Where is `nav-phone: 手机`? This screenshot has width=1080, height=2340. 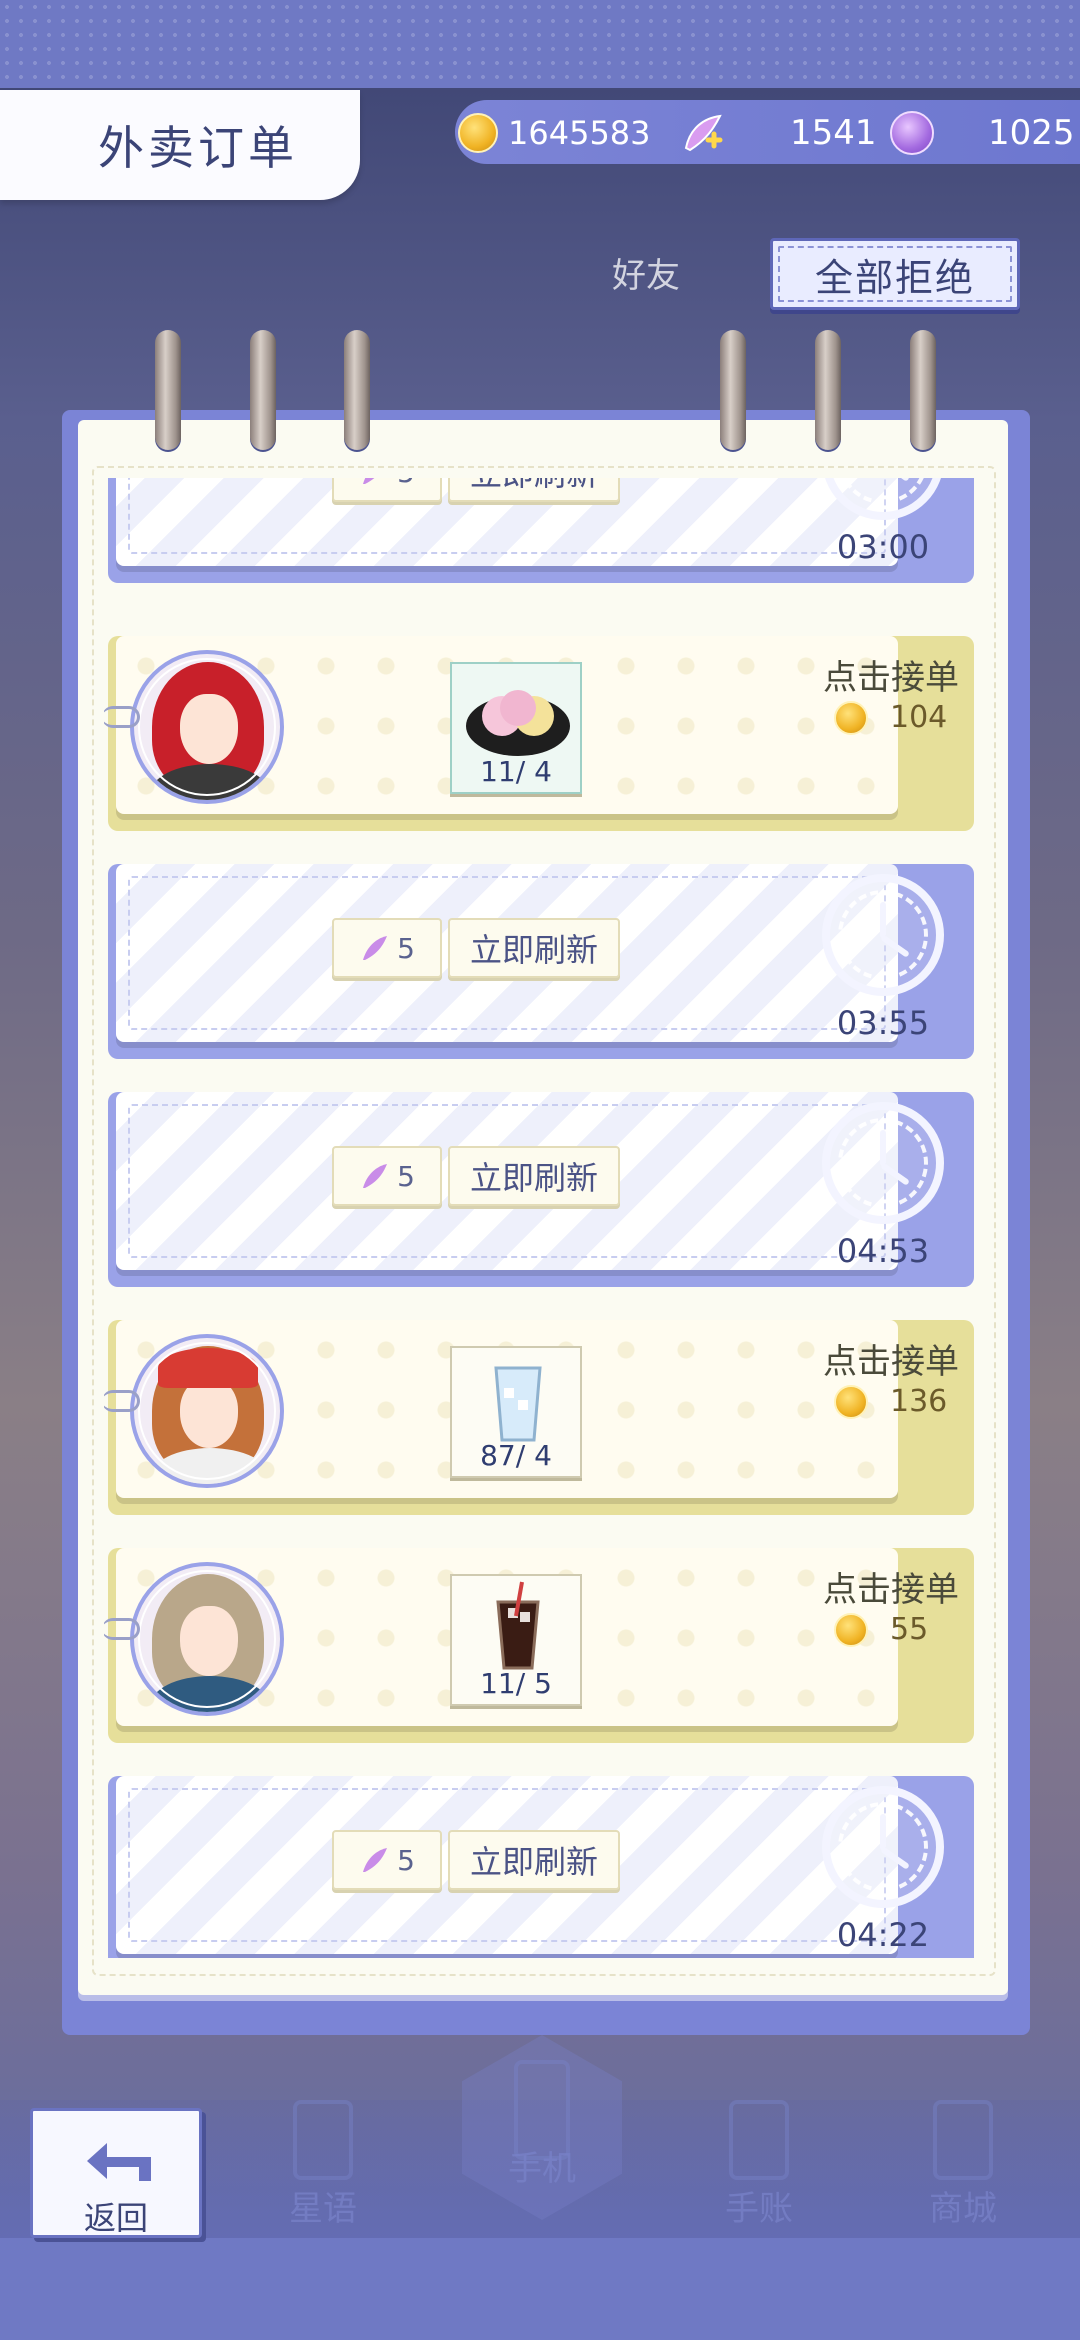 nav-phone: 手机 is located at coordinates (542, 2125).